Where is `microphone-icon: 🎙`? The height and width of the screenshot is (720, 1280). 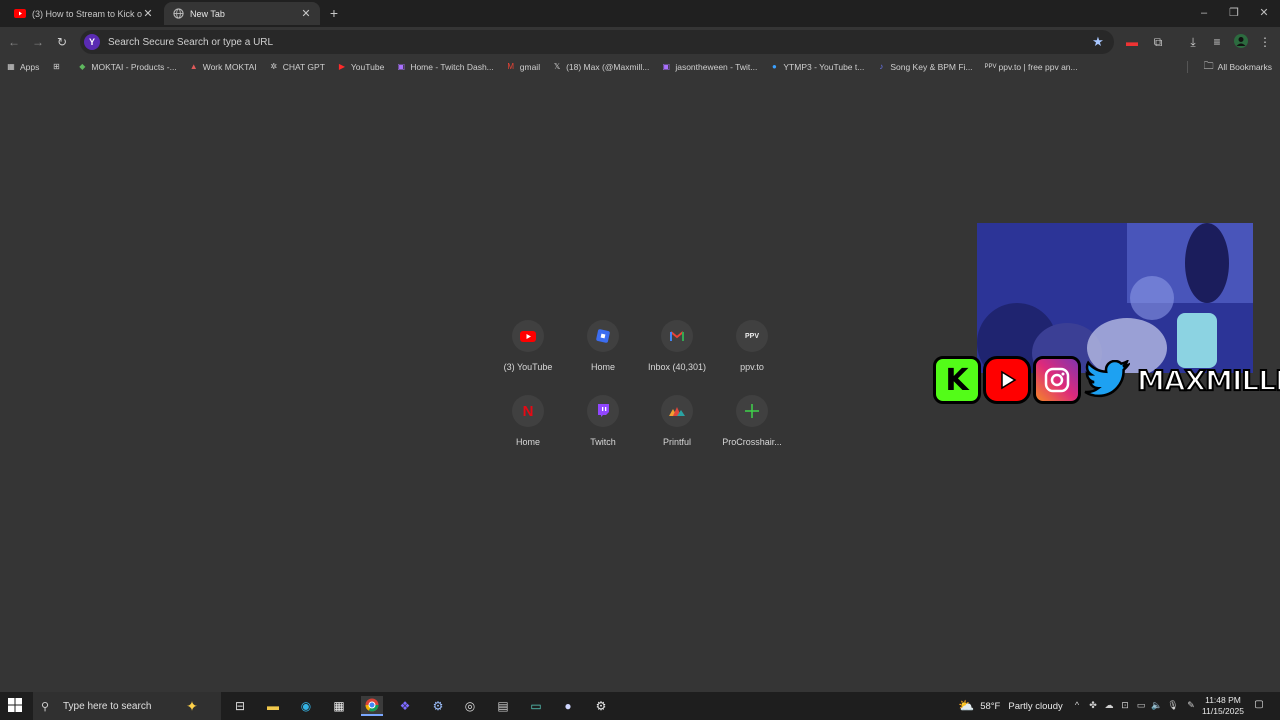
microphone-icon: 🎙 is located at coordinates (1173, 705).